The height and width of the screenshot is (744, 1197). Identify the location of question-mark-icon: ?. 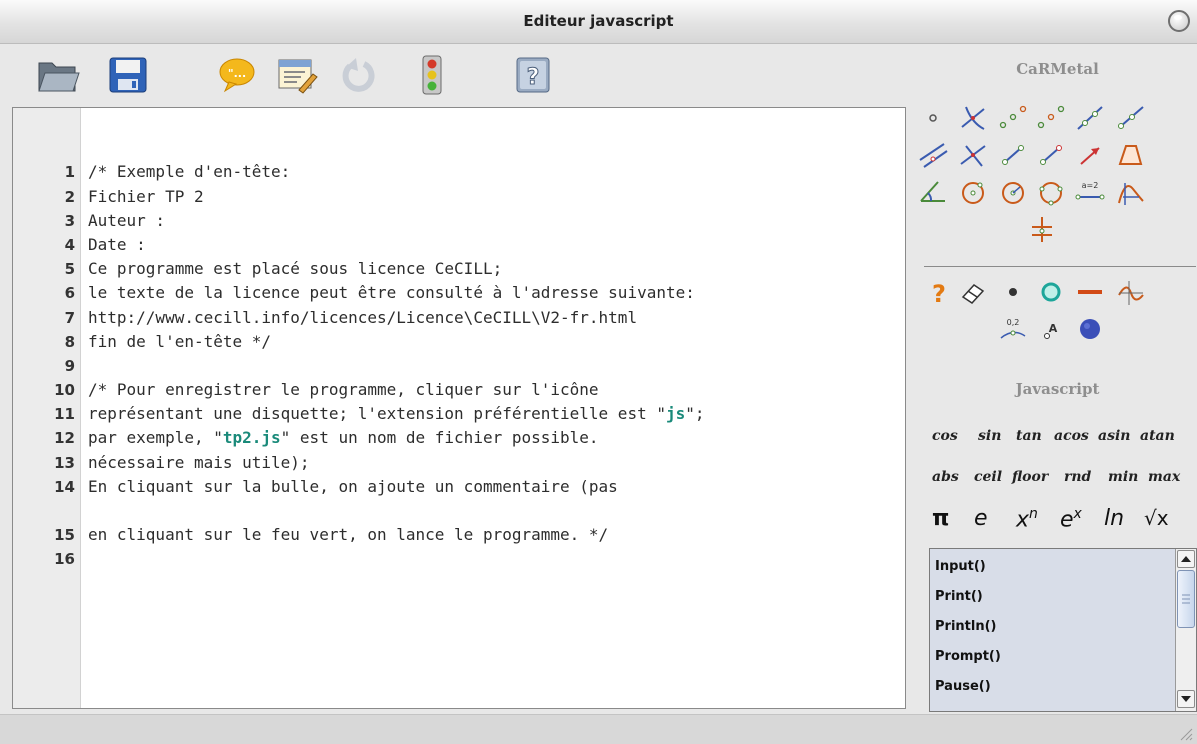
(939, 292).